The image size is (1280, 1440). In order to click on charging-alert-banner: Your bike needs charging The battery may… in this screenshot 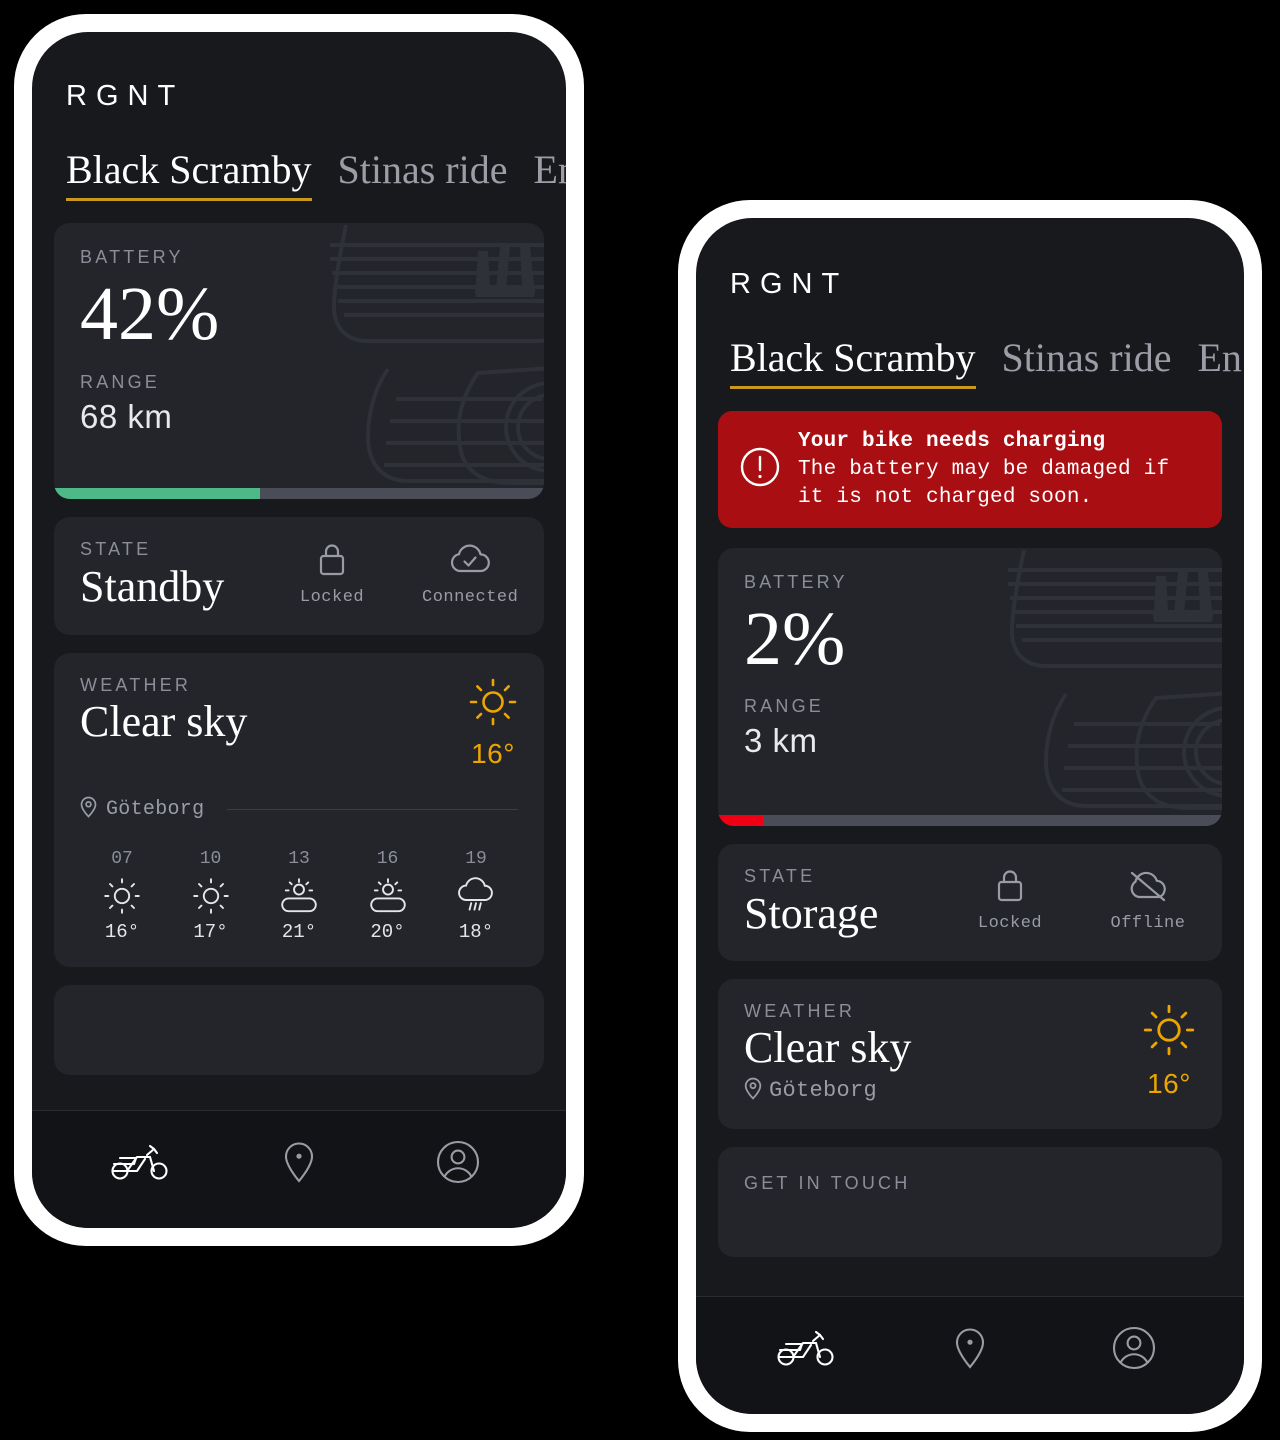, I will do `click(970, 469)`.